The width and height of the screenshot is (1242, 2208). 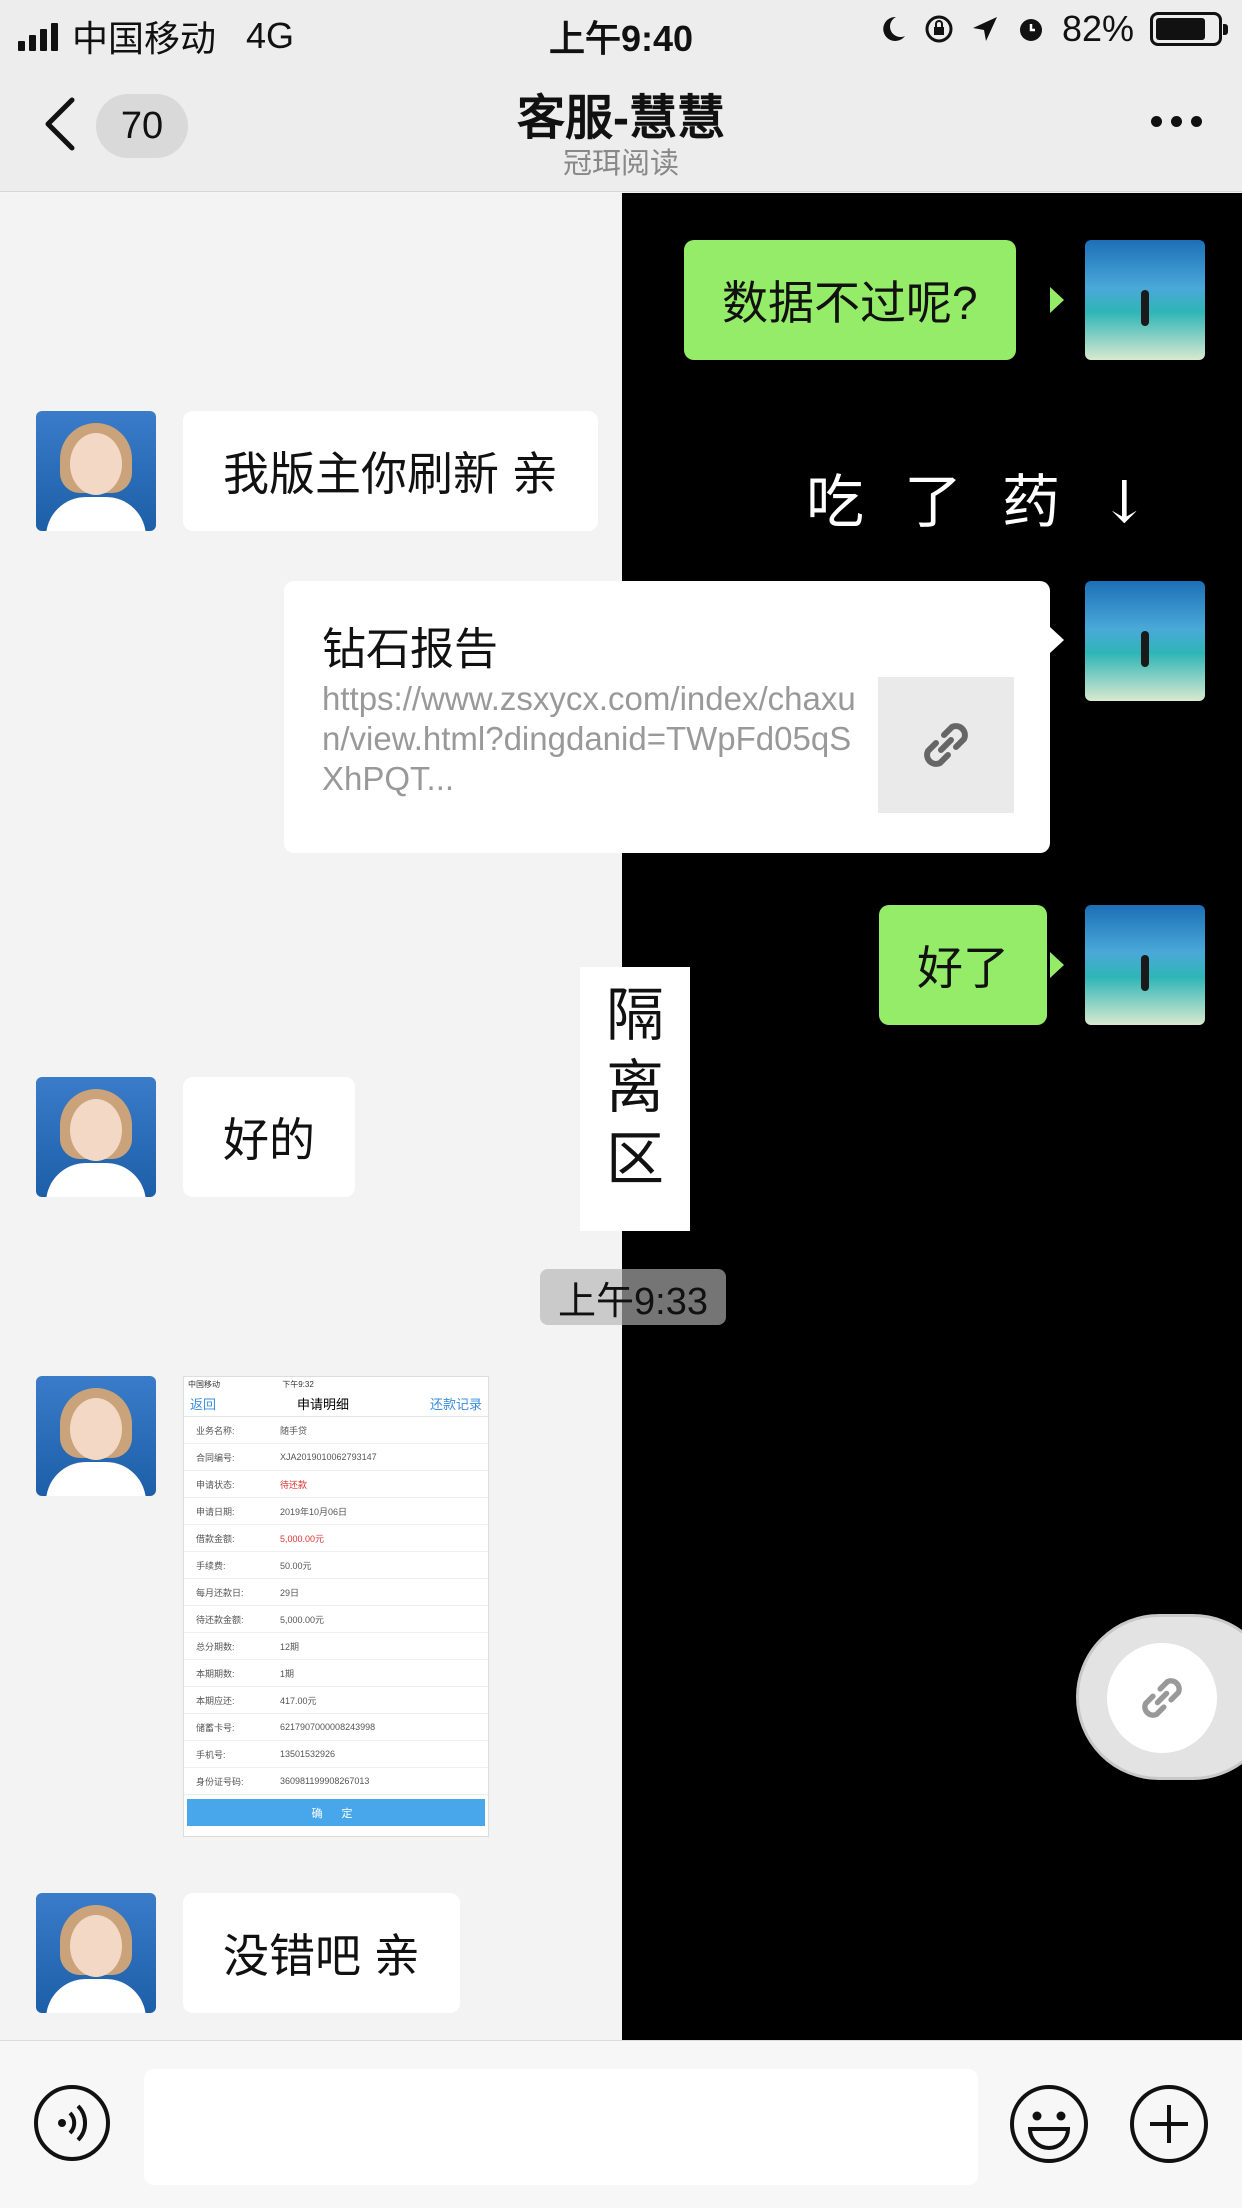 I want to click on sent-message: 数据不过呢?, so click(x=850, y=300).